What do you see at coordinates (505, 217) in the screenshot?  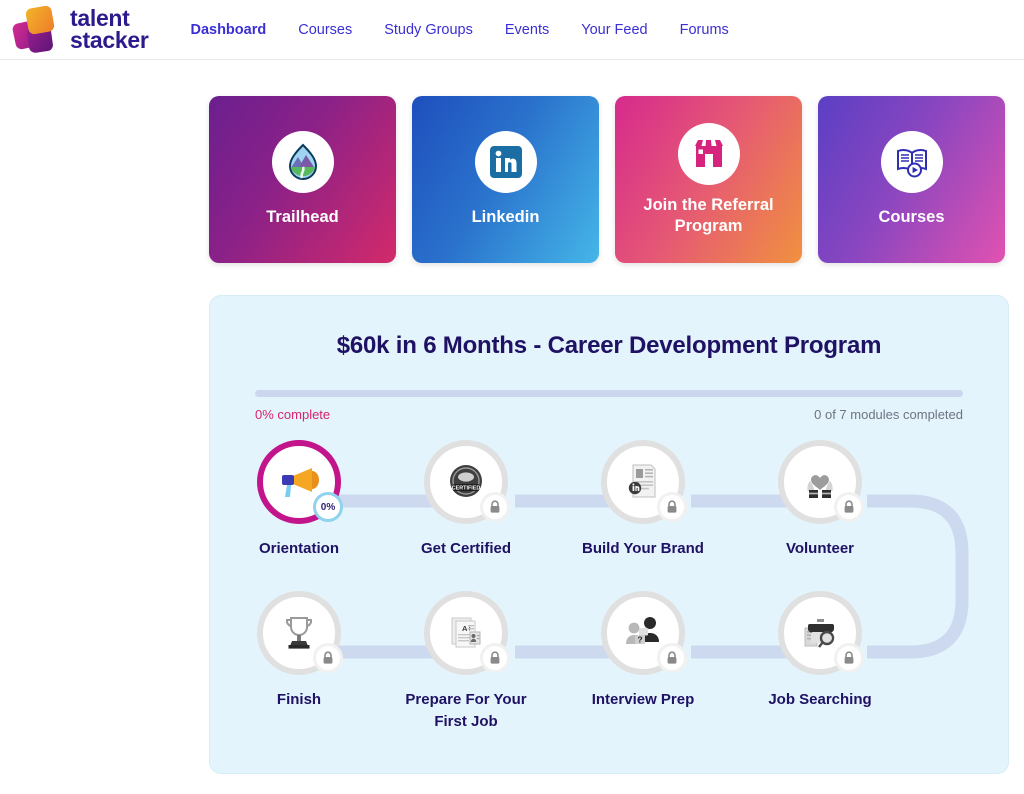 I see `quick-card-label: Linkedin` at bounding box center [505, 217].